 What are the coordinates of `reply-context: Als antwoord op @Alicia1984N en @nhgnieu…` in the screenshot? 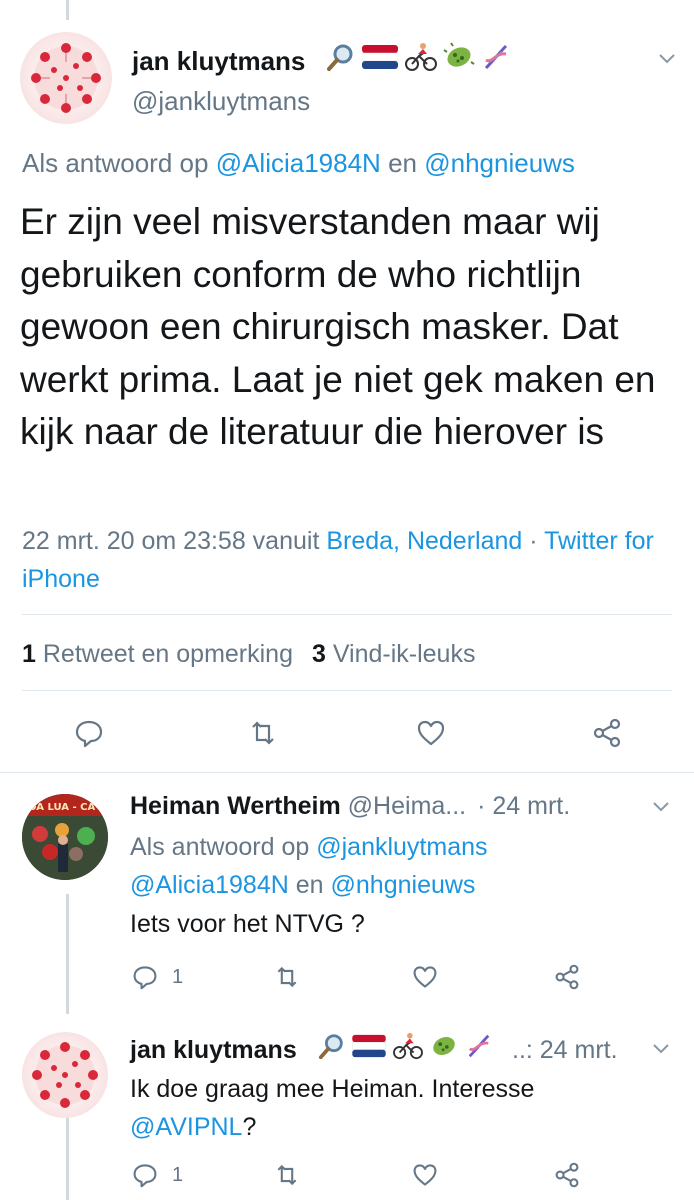 It's located at (298, 163).